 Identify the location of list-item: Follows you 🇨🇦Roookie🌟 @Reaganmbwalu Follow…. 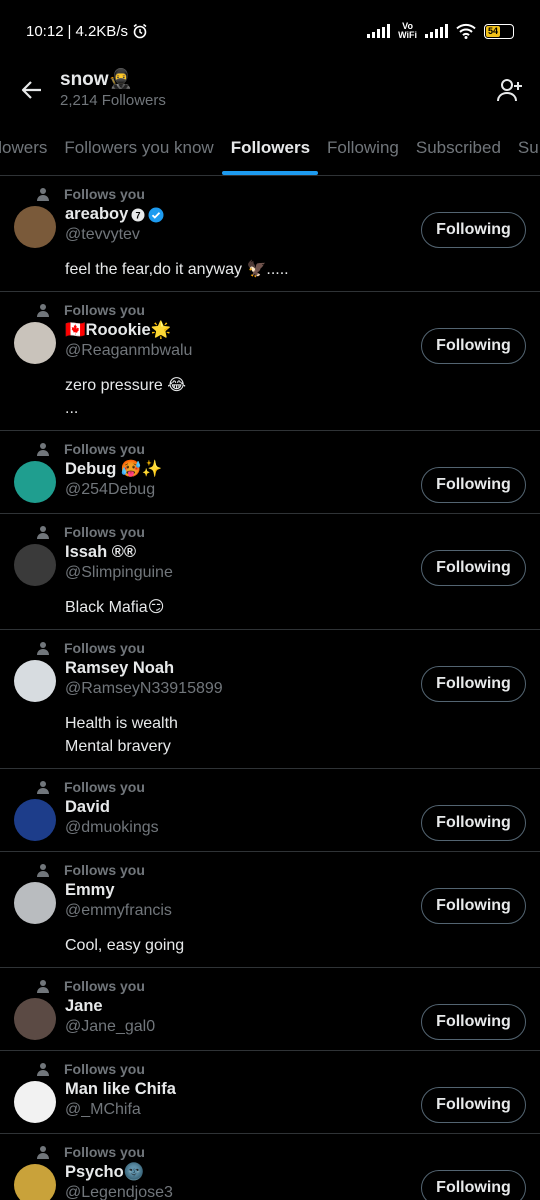
(270, 361).